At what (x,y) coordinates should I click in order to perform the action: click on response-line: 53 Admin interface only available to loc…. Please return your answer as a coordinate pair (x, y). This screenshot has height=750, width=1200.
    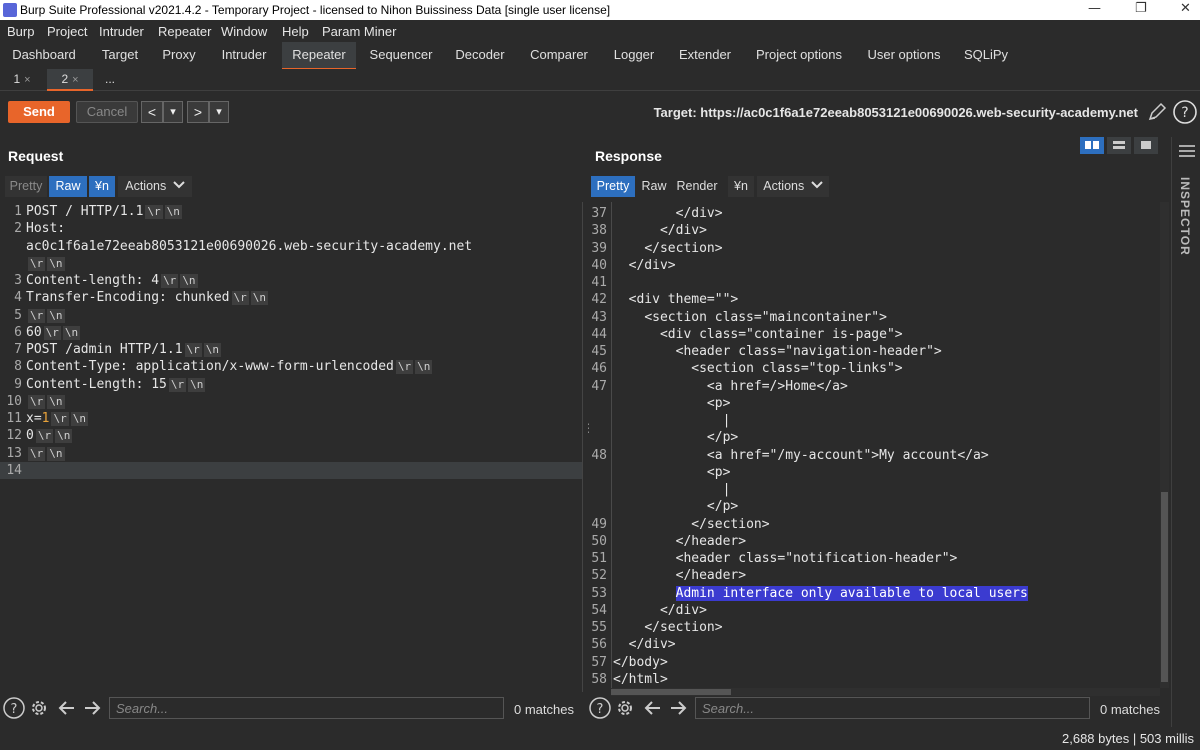
    Looking at the image, I should click on (874, 593).